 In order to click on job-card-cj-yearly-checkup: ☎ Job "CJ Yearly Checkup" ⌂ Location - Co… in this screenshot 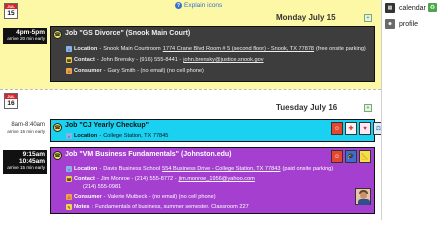, I will do `click(217, 130)`.